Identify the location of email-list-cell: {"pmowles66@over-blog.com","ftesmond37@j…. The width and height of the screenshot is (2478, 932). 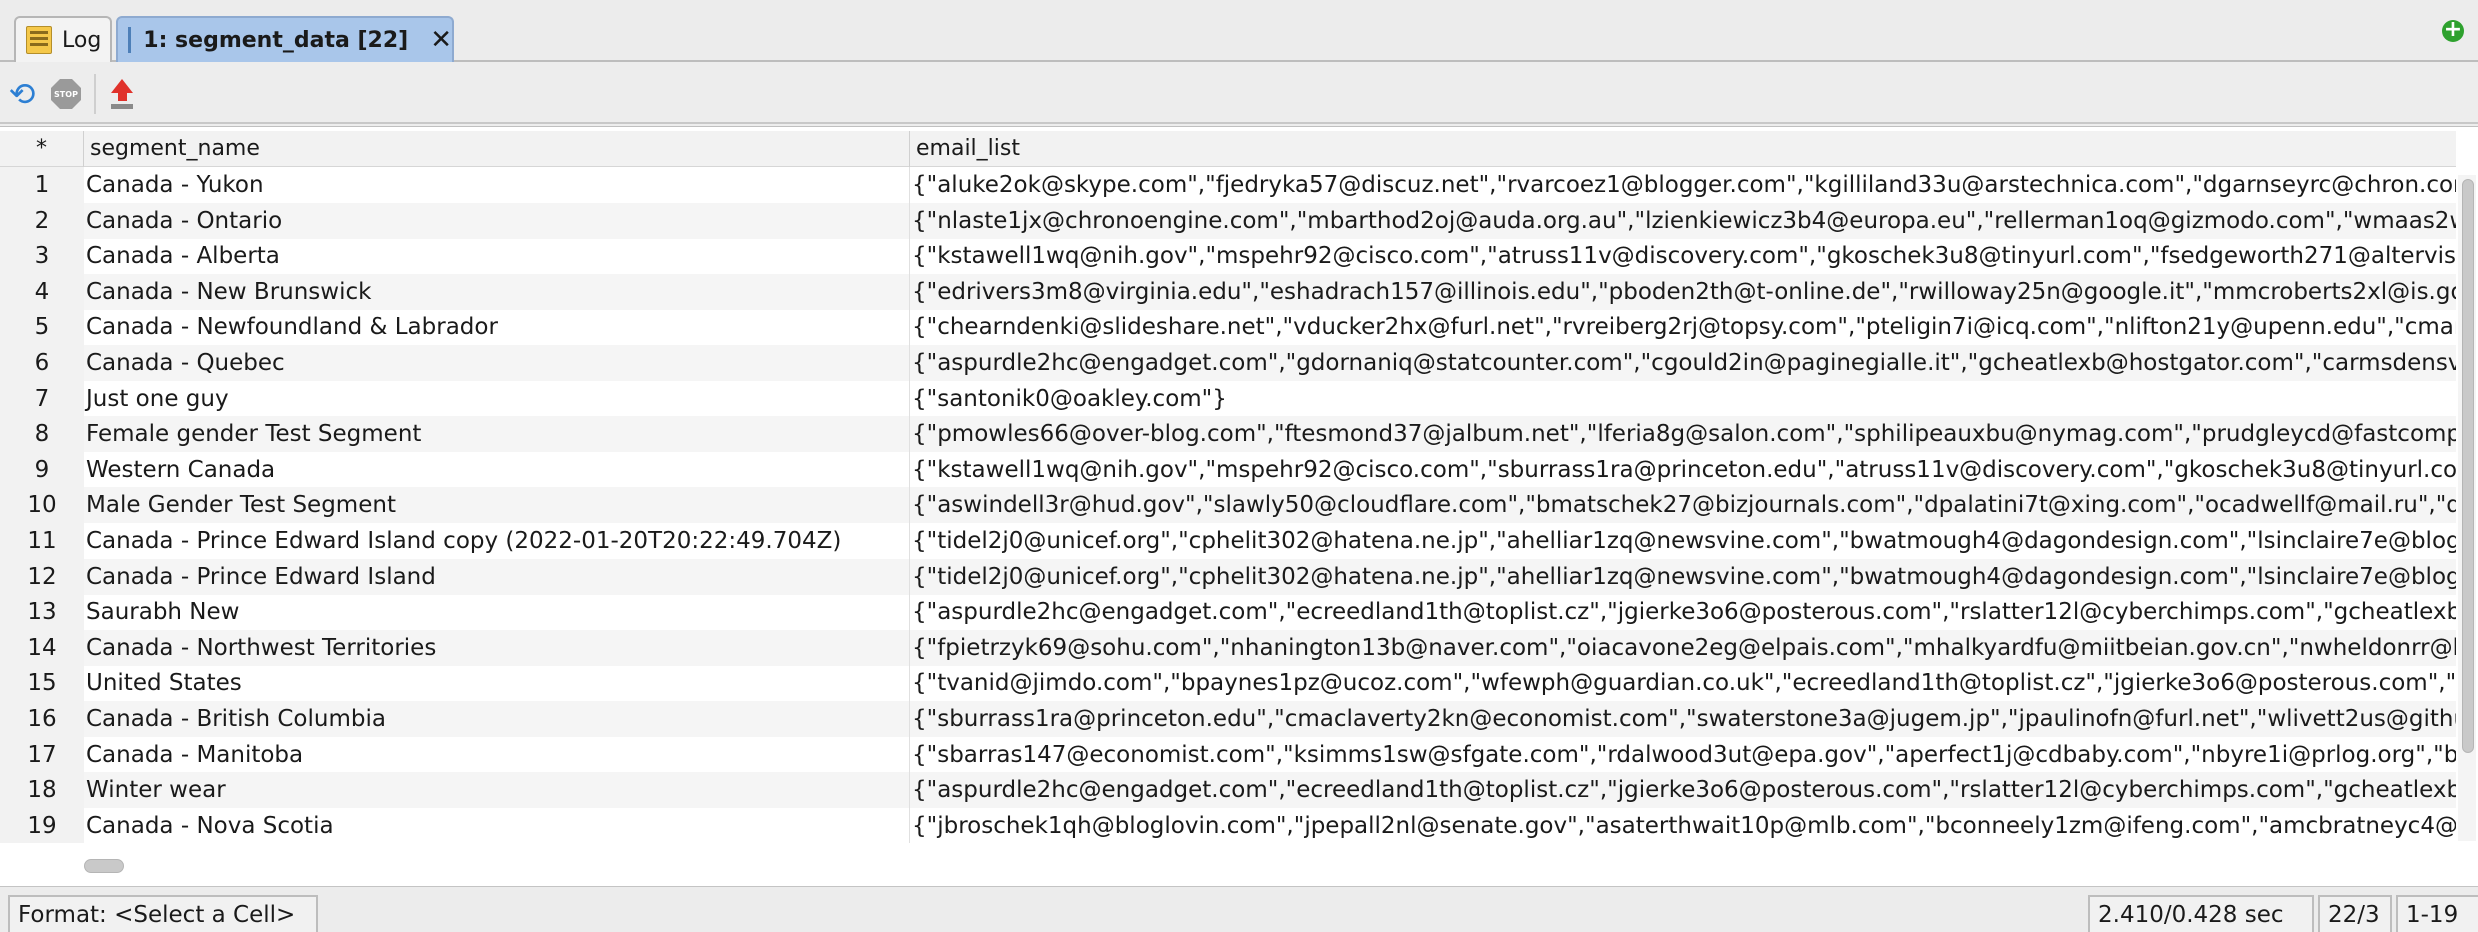
(1683, 434).